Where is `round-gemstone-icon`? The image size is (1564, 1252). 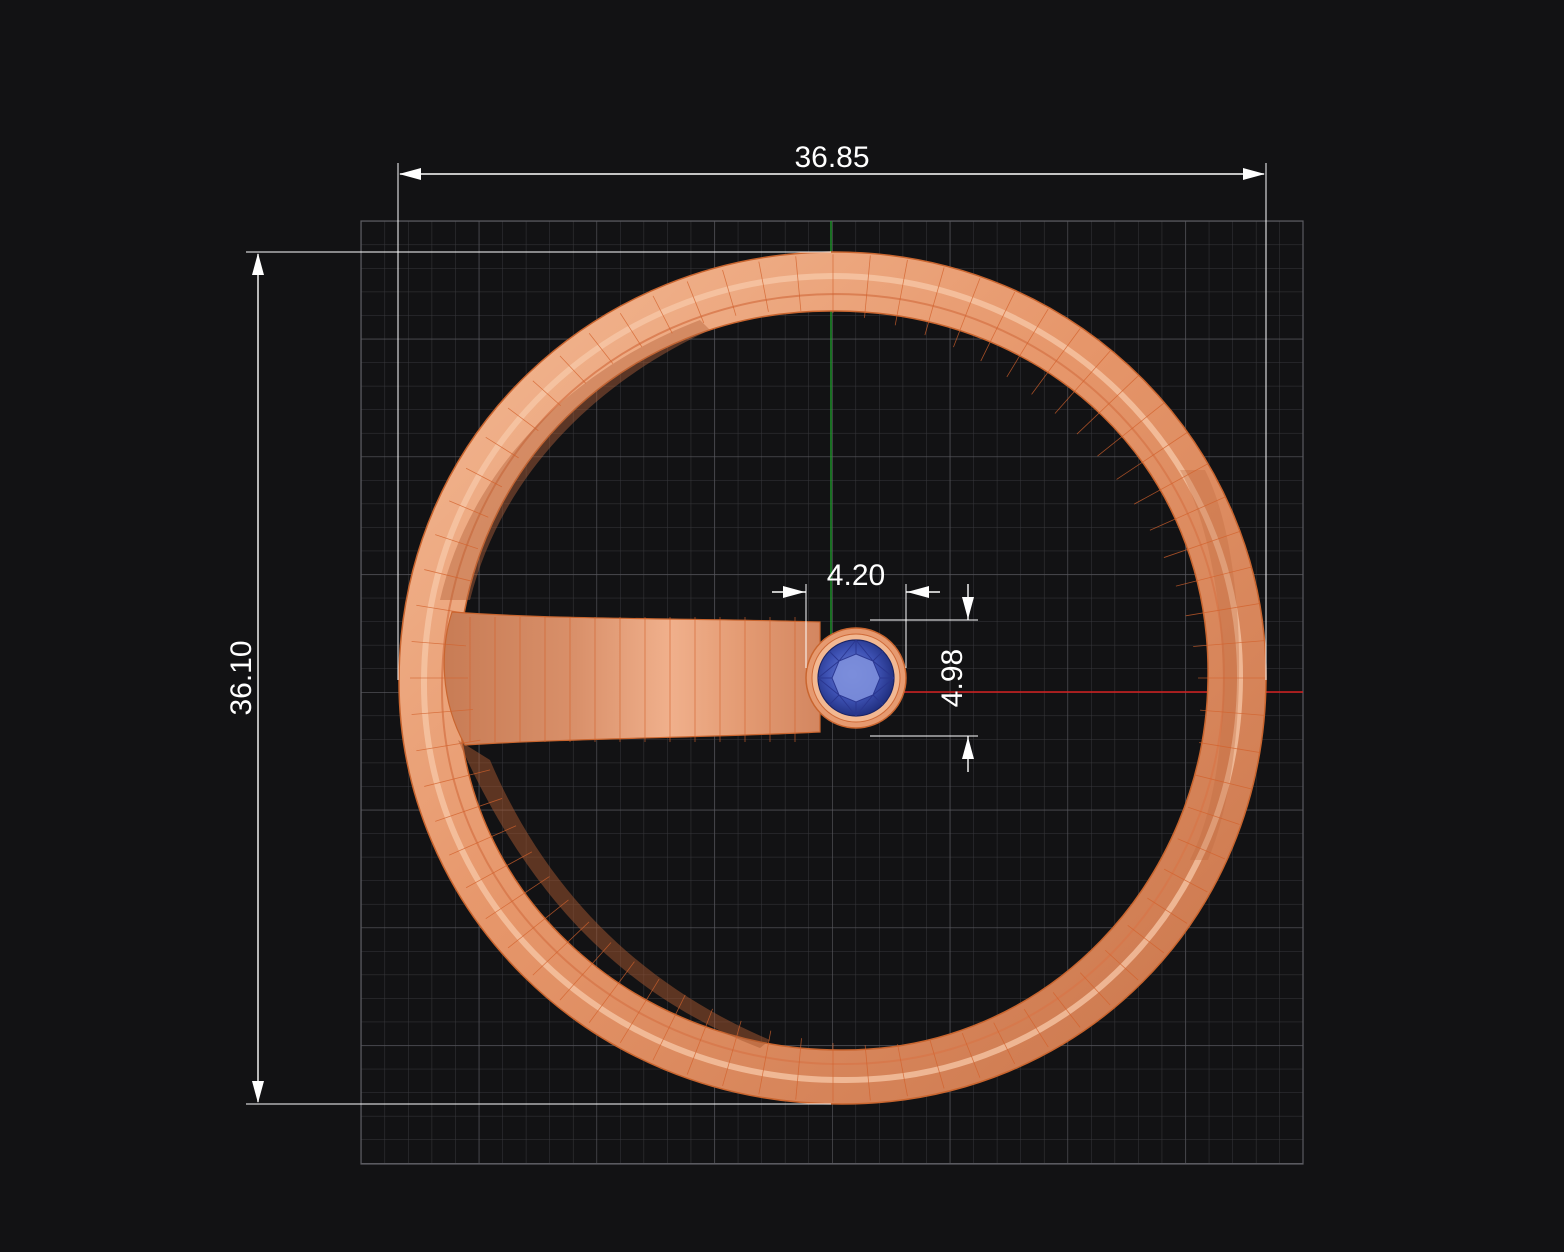
round-gemstone-icon is located at coordinates (856, 678).